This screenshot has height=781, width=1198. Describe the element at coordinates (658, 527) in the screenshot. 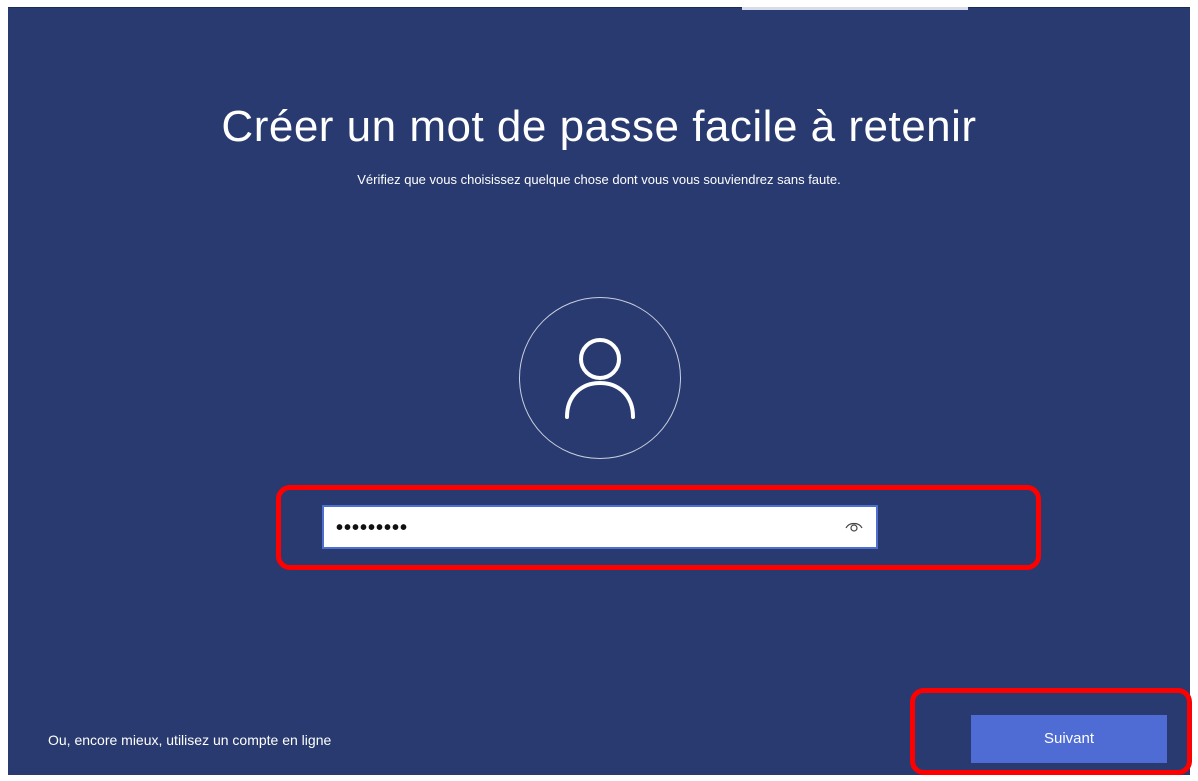

I see `password-highlight-annotation` at that location.